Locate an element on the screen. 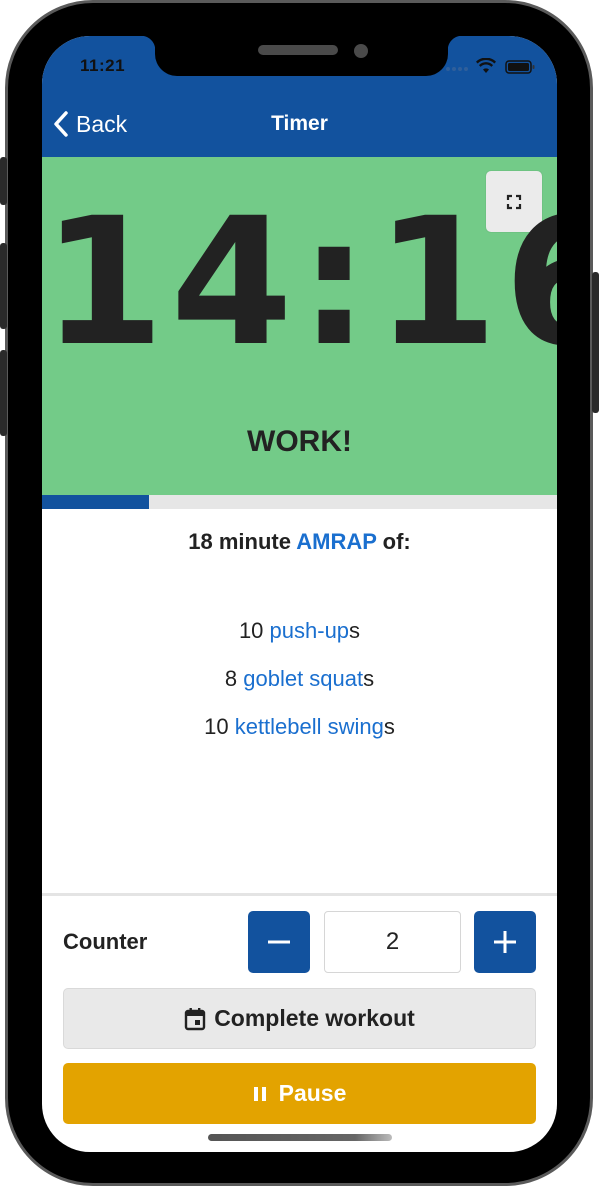  exercise-count: 8 is located at coordinates (234, 678).